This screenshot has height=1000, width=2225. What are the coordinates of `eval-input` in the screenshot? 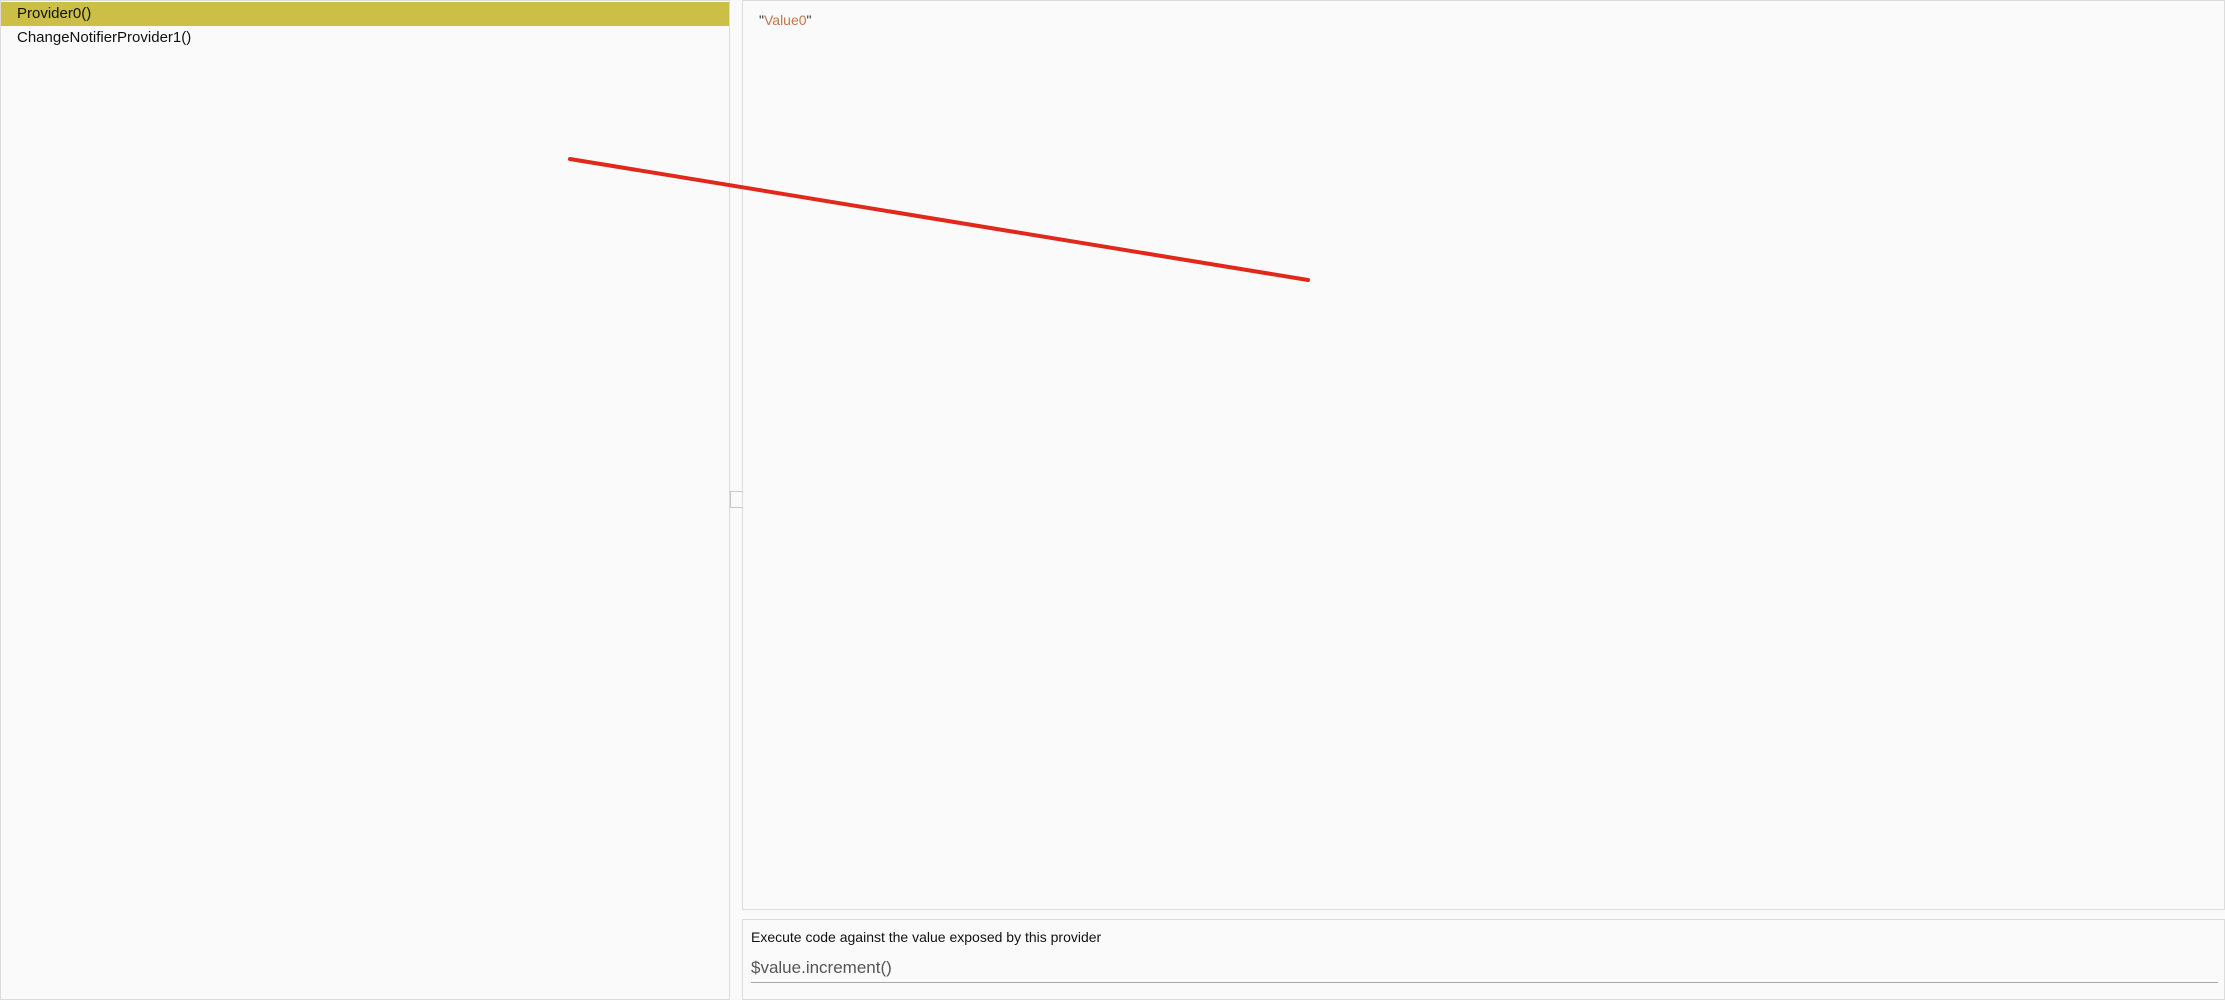 It's located at (1484, 966).